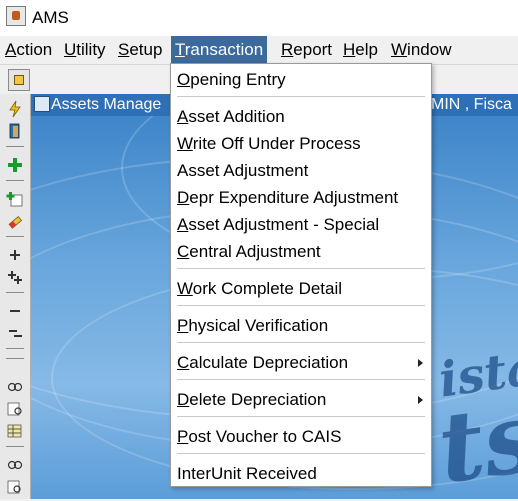  I want to click on java-app-icon, so click(16, 16).